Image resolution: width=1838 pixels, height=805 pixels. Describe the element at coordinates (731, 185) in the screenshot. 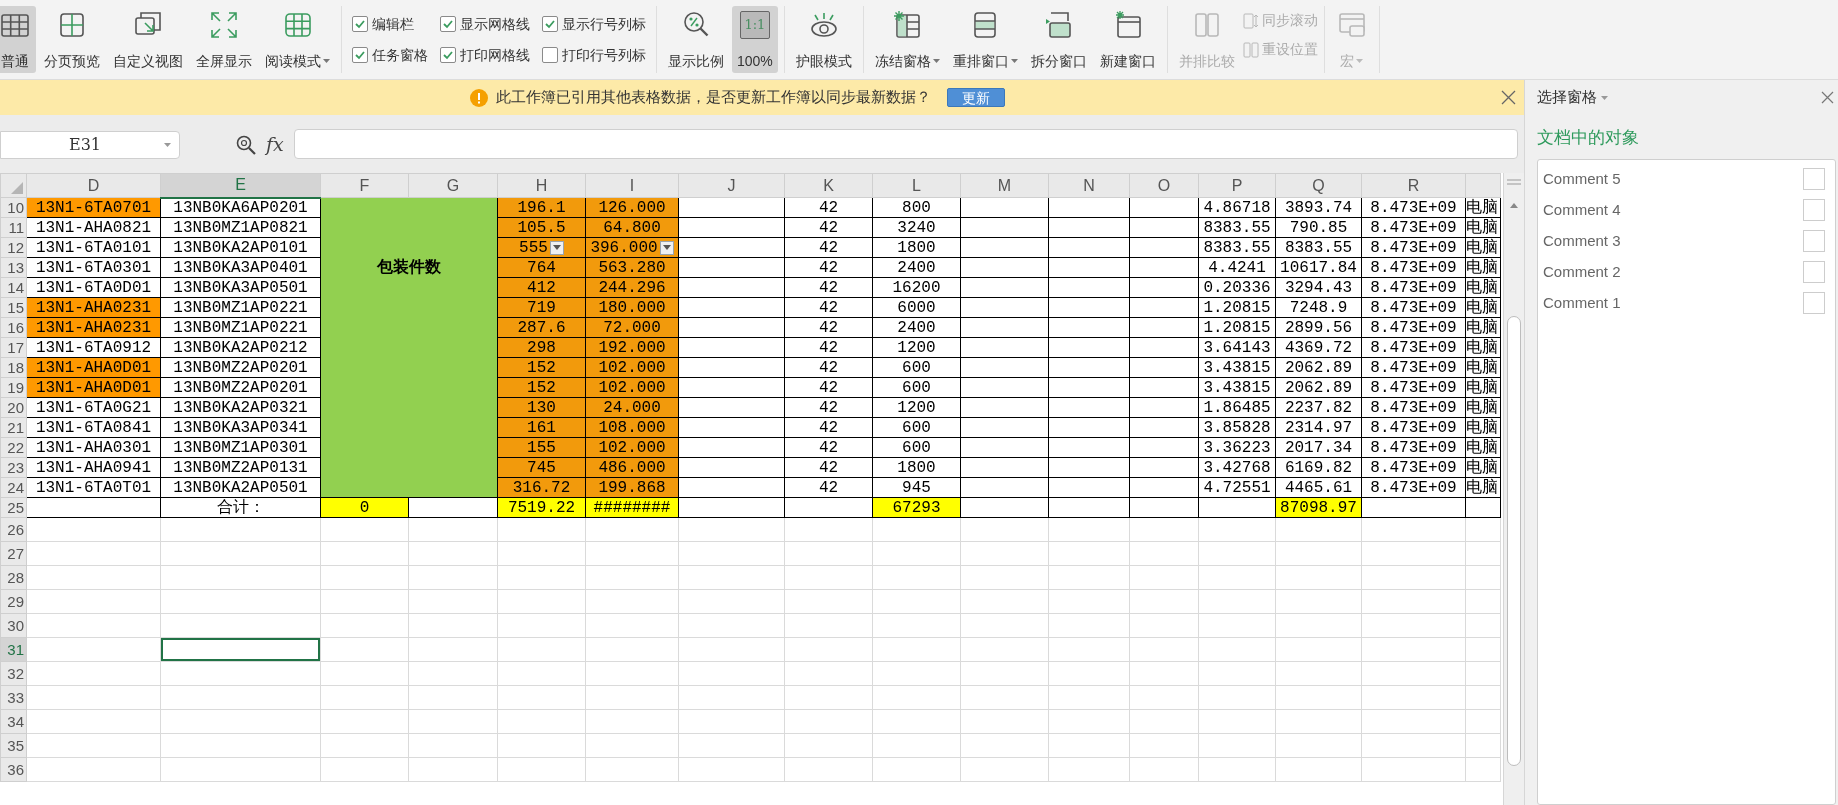

I see `column-header: J` at that location.